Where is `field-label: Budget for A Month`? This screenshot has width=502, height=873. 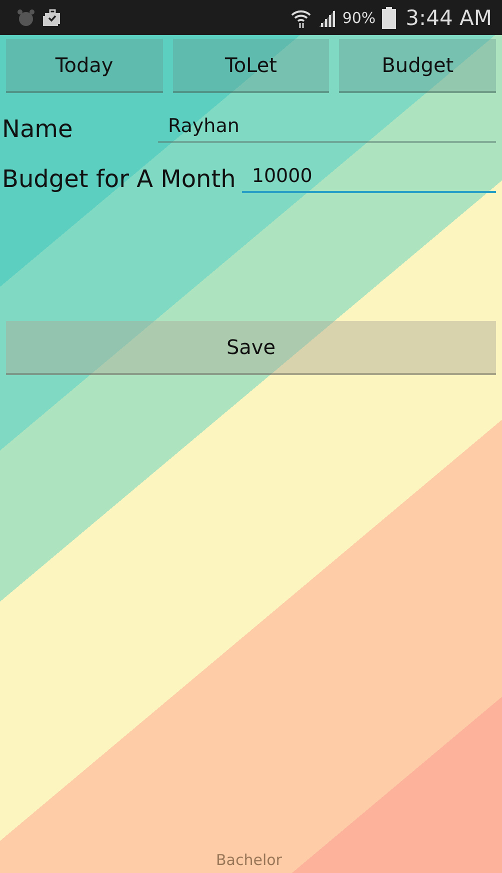
field-label: Budget for A Month is located at coordinates (119, 179).